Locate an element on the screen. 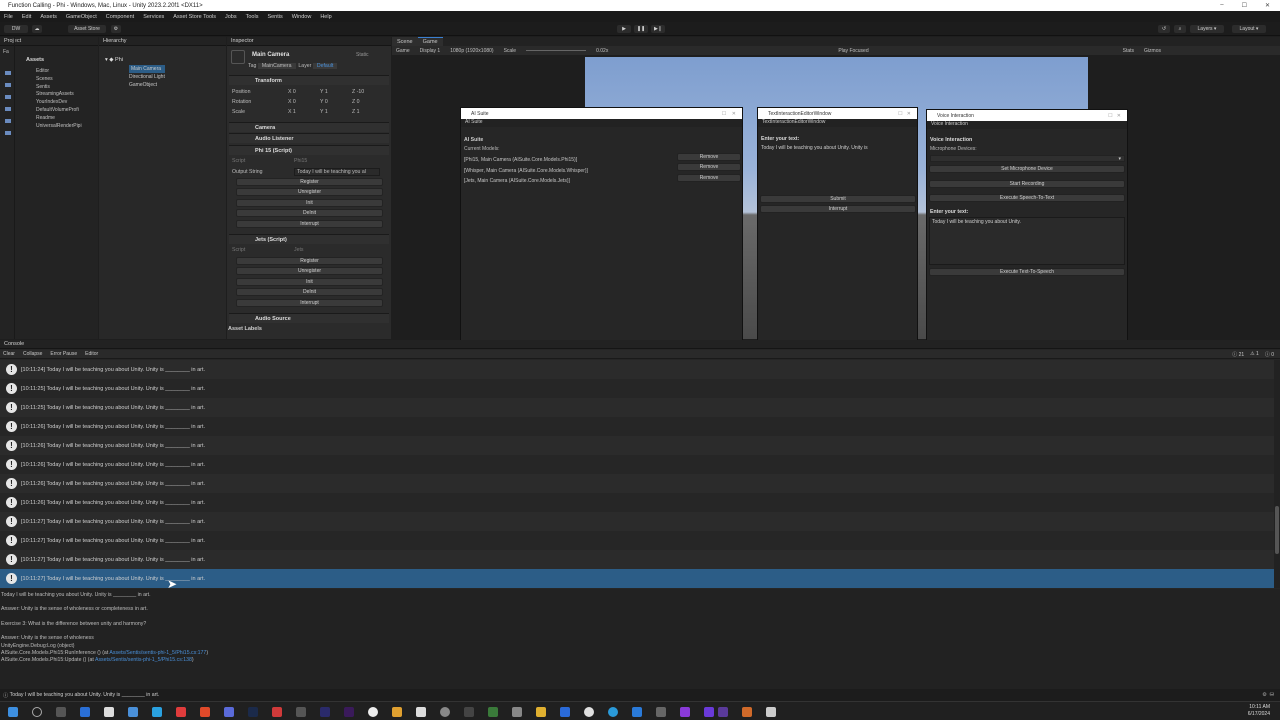 The height and width of the screenshot is (720, 1280). account-button: DW is located at coordinates (16, 29).